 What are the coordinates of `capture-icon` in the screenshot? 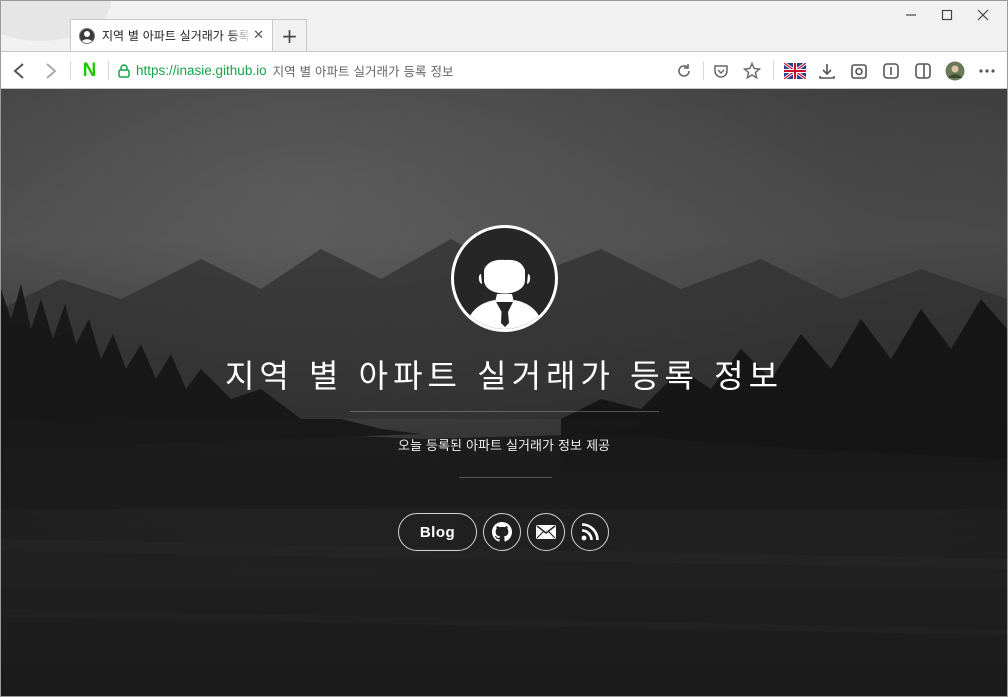 It's located at (859, 70).